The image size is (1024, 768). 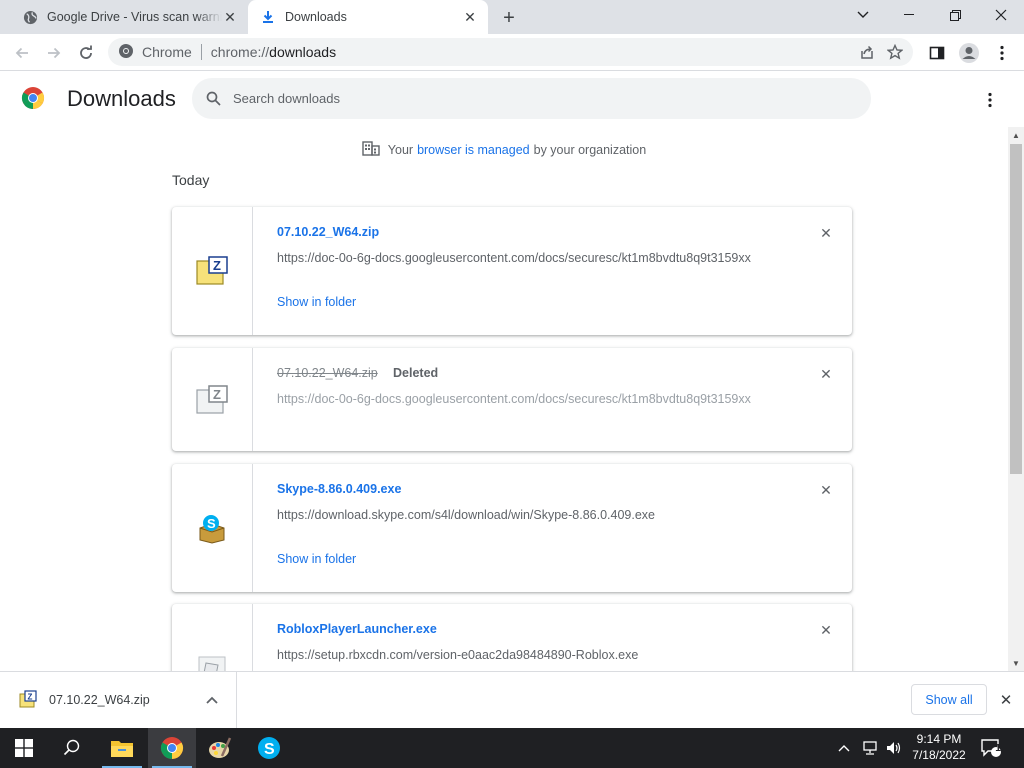 What do you see at coordinates (867, 52) in the screenshot?
I see `share-icon` at bounding box center [867, 52].